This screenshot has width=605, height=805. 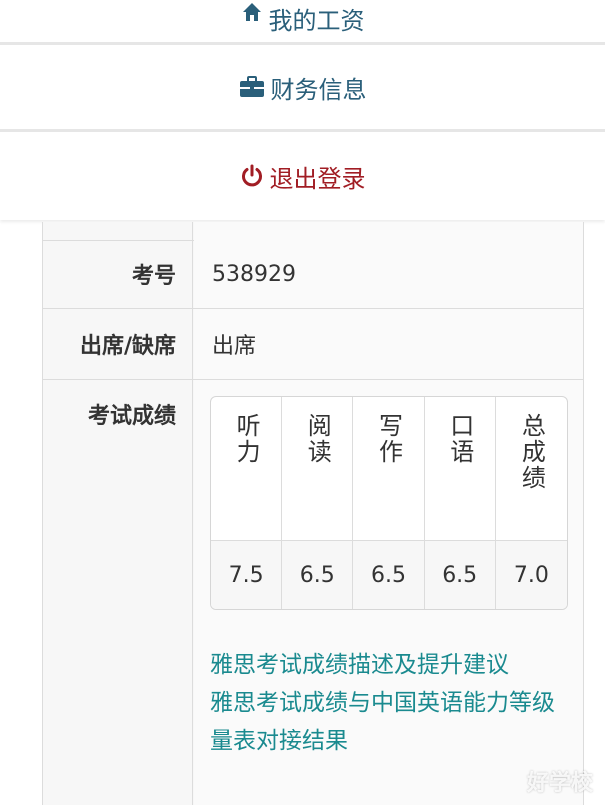 I want to click on score-header-speaking: 口语, so click(x=460, y=469).